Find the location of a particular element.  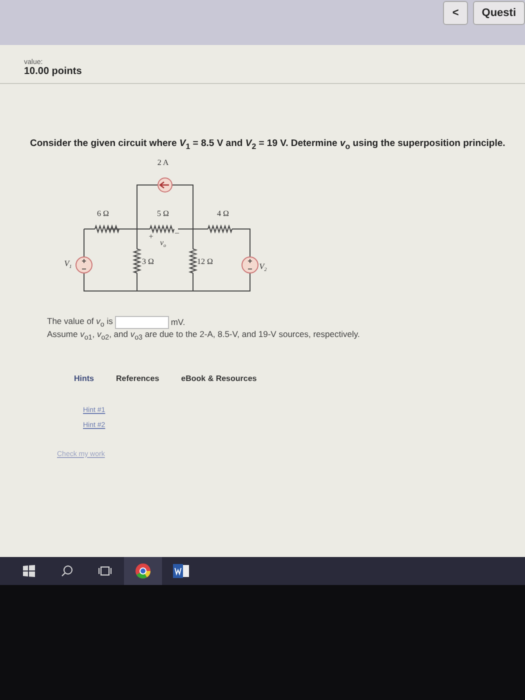

back-button: < is located at coordinates (455, 13).